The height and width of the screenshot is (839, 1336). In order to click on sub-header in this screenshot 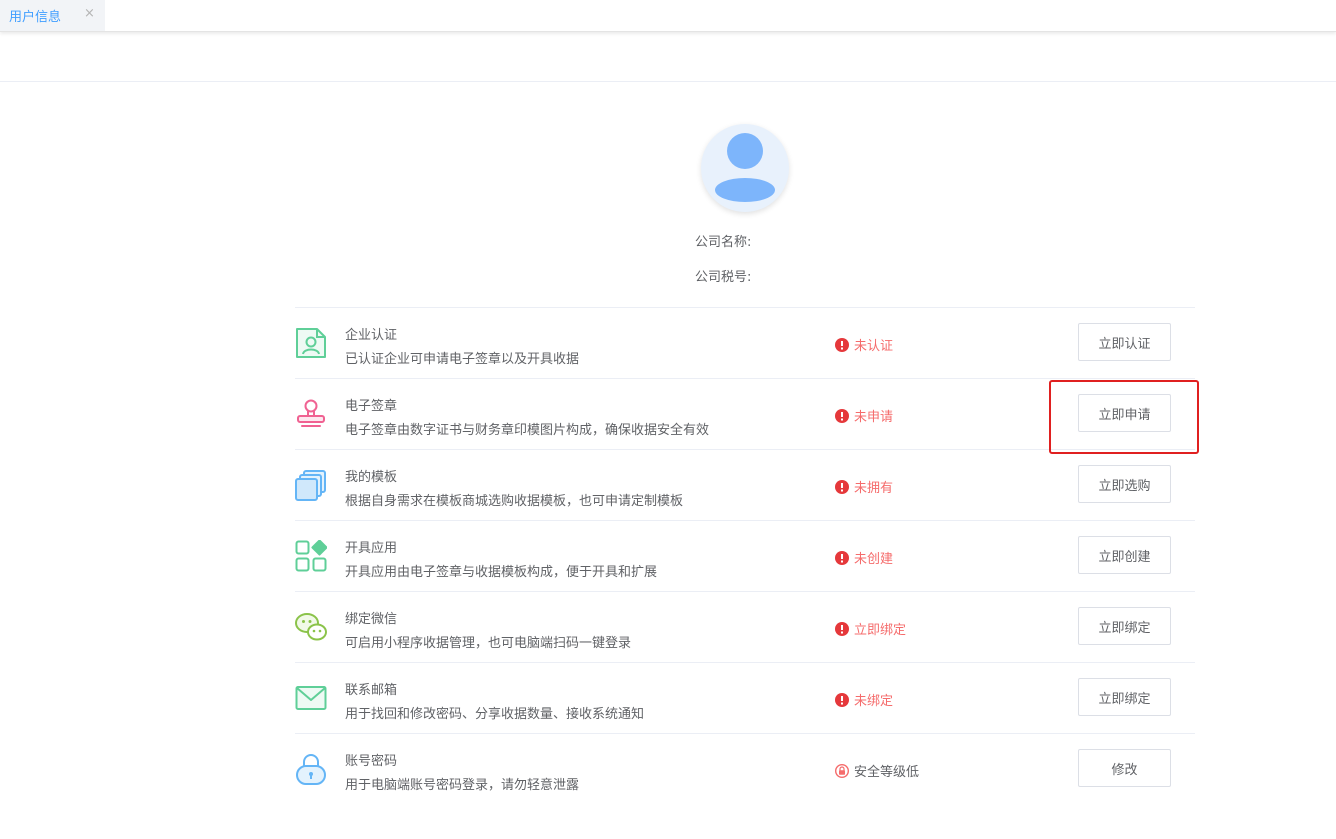, I will do `click(668, 61)`.